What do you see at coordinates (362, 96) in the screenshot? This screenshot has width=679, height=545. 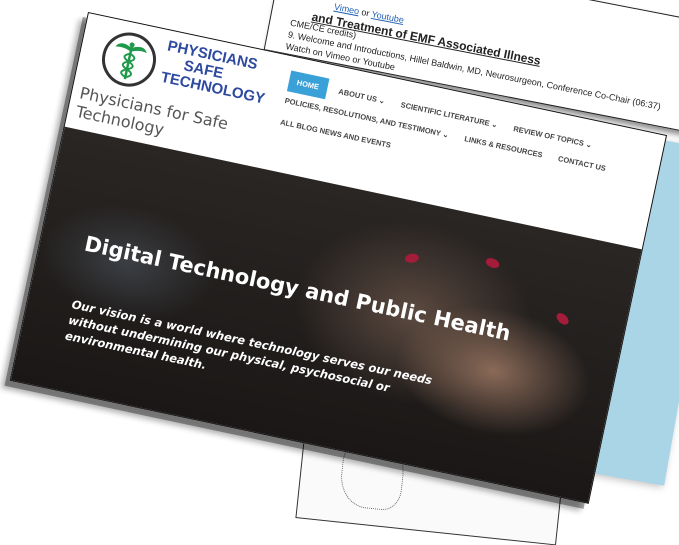 I see `nav-about-us: ABOUT US ⌄` at bounding box center [362, 96].